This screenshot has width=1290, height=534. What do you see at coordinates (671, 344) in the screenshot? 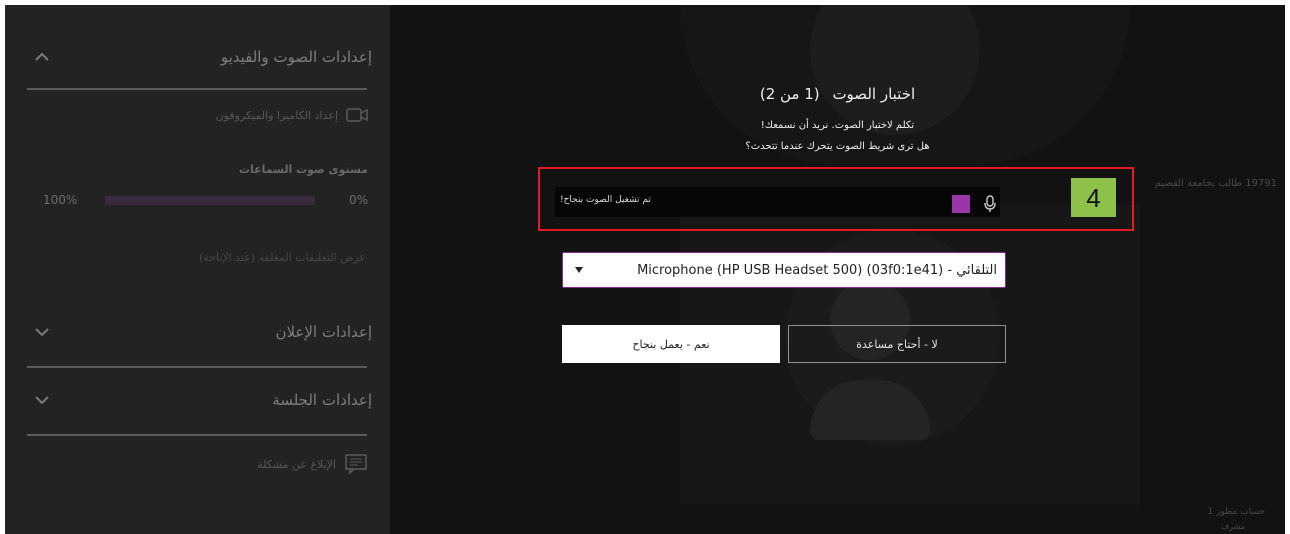
I see `yes-works-button: نعم - يعمل بنجاح` at bounding box center [671, 344].